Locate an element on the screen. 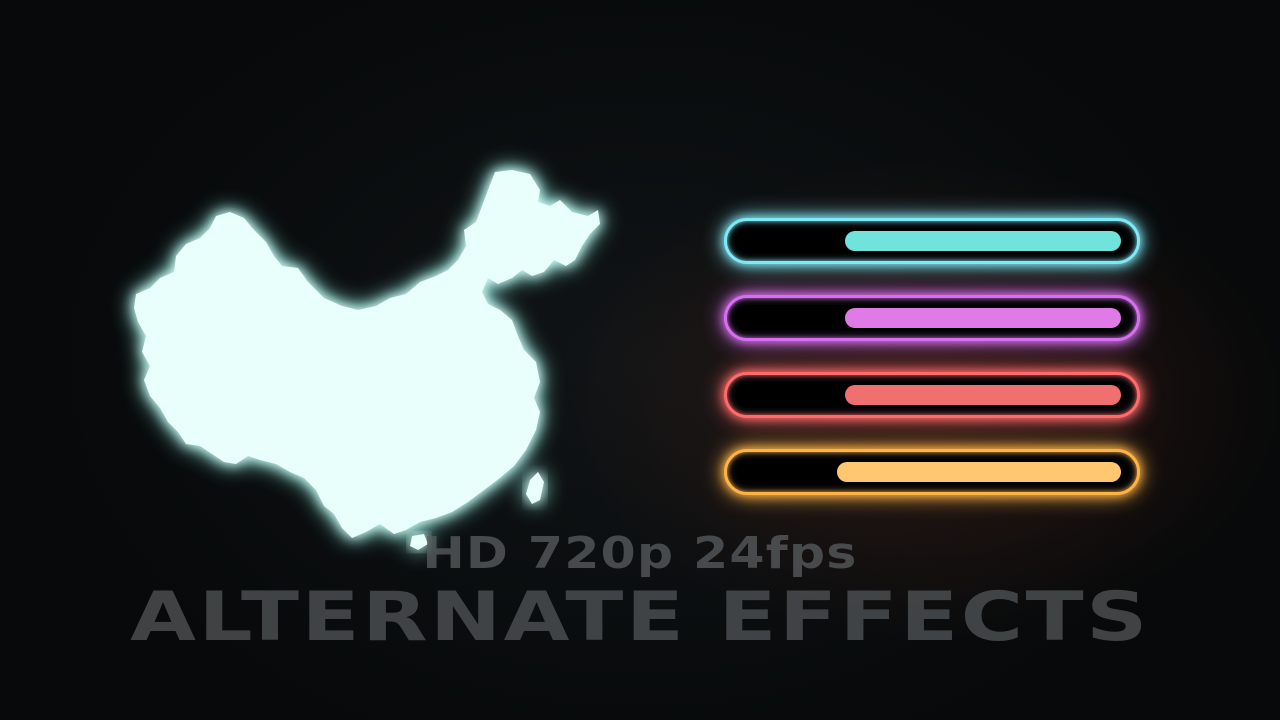 The image size is (1280, 720). progress-track-orange is located at coordinates (932, 472).